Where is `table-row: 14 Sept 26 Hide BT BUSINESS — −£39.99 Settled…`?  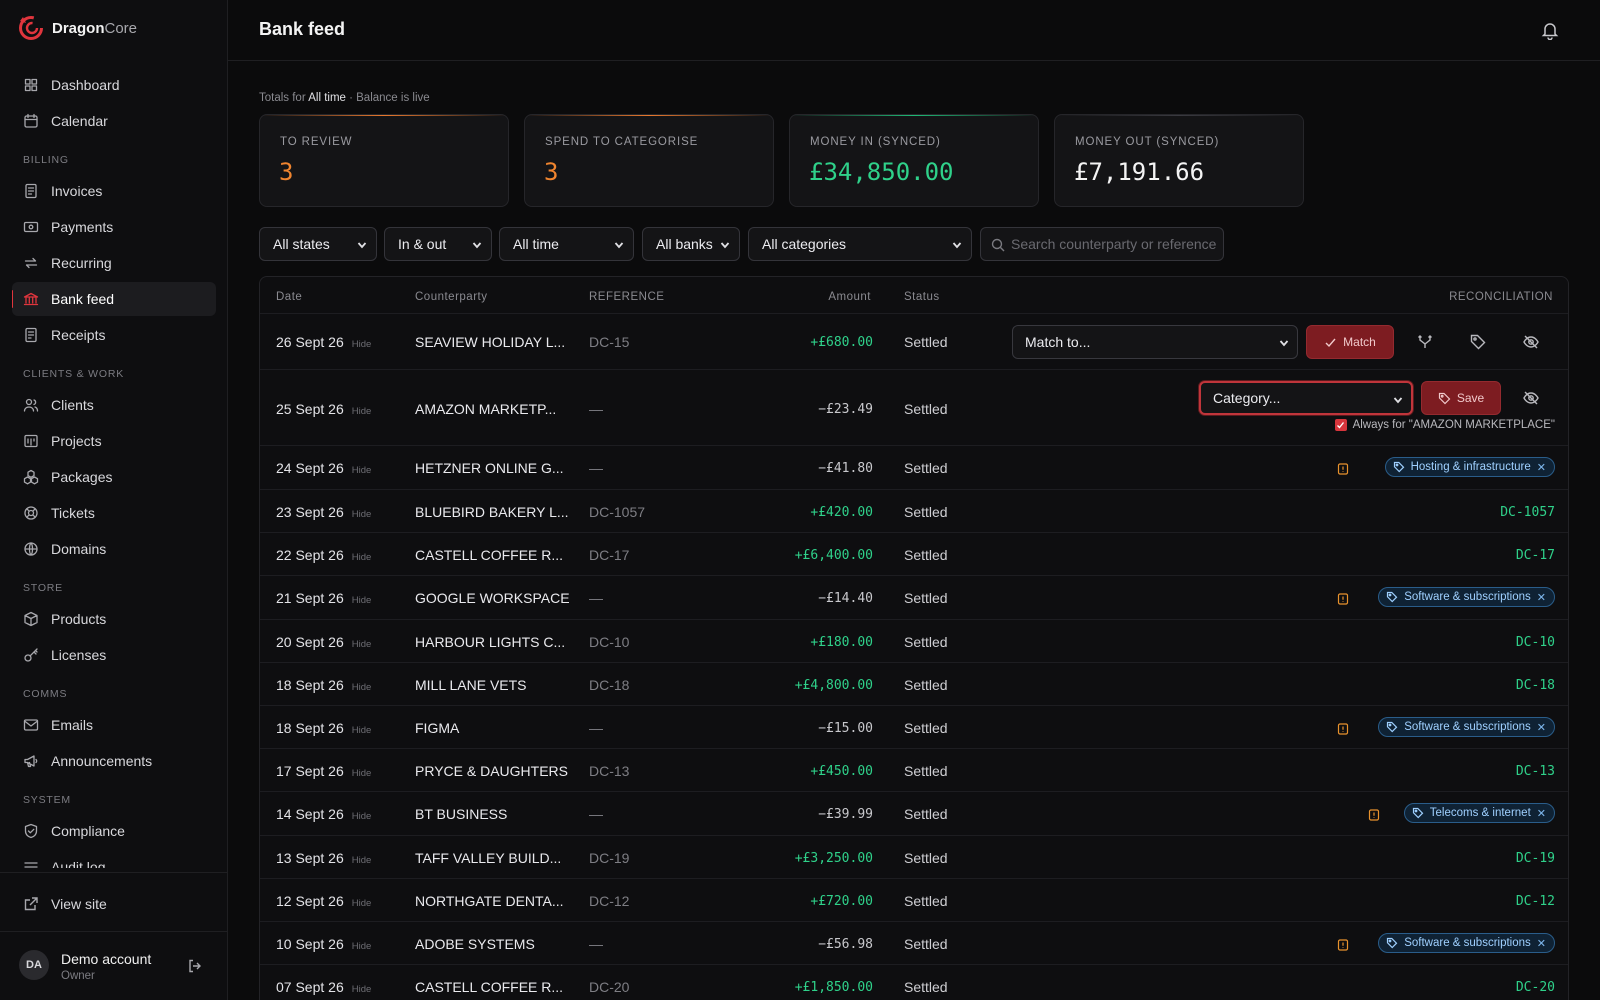
table-row: 14 Sept 26 Hide BT BUSINESS — −£39.99 Settled… is located at coordinates (914, 813).